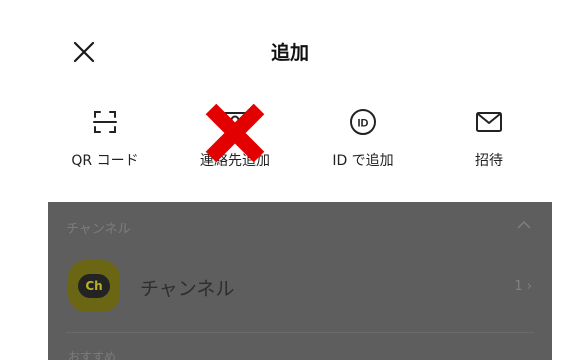 This screenshot has width=580, height=360. Describe the element at coordinates (92, 355) in the screenshot. I see `next-section-title: おすすめ` at that location.